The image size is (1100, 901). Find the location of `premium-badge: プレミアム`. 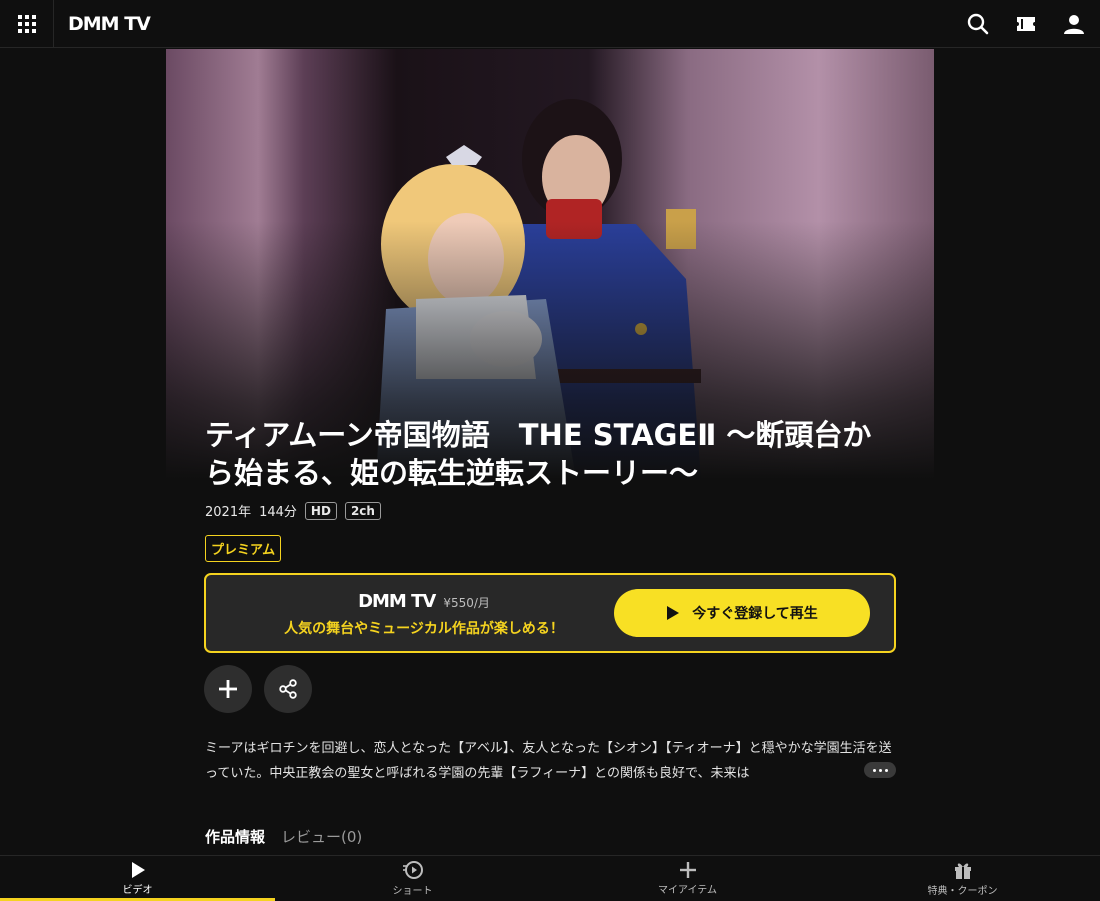

premium-badge: プレミアム is located at coordinates (243, 548).